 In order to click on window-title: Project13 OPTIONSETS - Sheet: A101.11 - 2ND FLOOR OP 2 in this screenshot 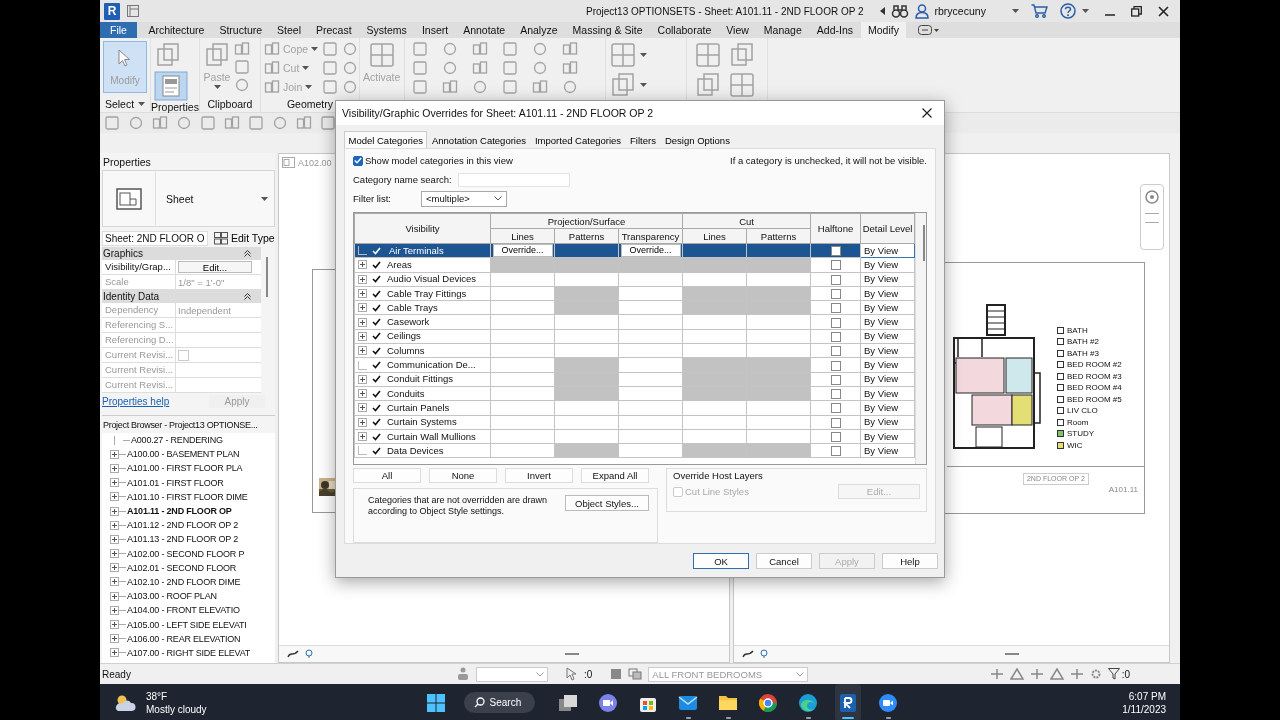, I will do `click(725, 11)`.